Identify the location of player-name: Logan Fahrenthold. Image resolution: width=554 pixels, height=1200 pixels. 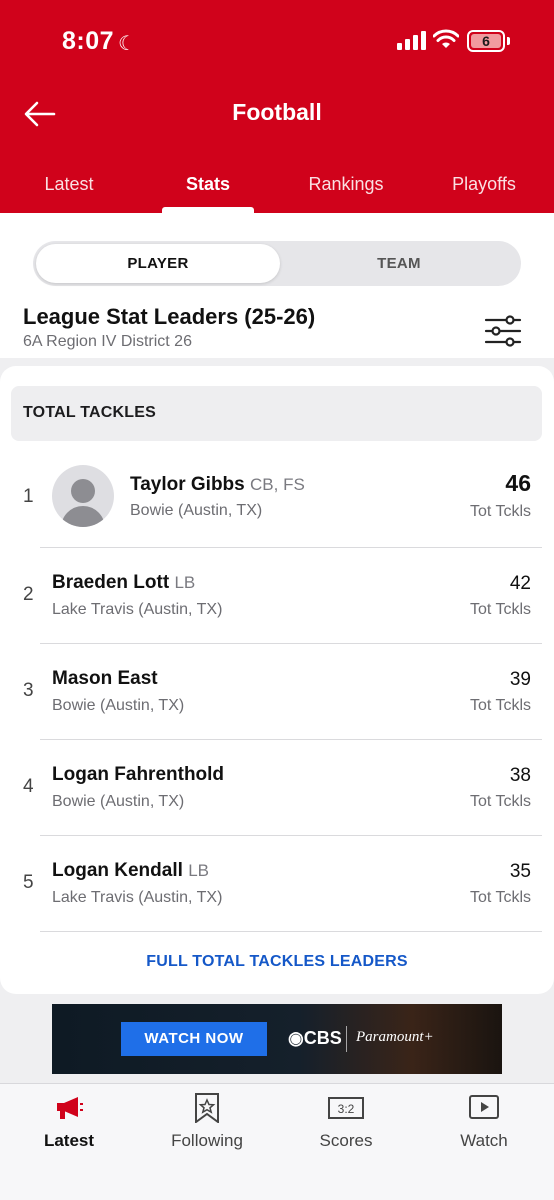
(138, 775).